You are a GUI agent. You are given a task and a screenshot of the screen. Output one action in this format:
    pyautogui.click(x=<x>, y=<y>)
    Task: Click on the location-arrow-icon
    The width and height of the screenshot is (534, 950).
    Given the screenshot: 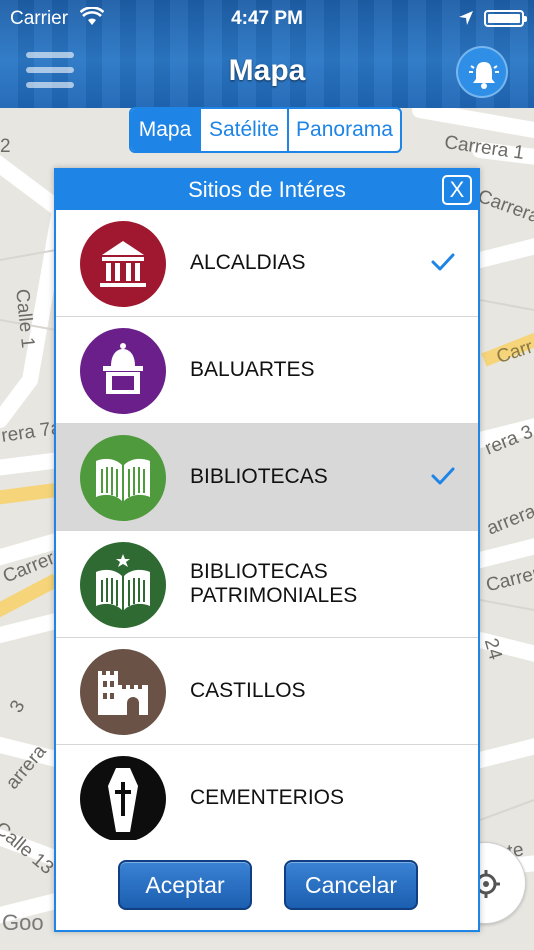 What is the action you would take?
    pyautogui.click(x=466, y=18)
    